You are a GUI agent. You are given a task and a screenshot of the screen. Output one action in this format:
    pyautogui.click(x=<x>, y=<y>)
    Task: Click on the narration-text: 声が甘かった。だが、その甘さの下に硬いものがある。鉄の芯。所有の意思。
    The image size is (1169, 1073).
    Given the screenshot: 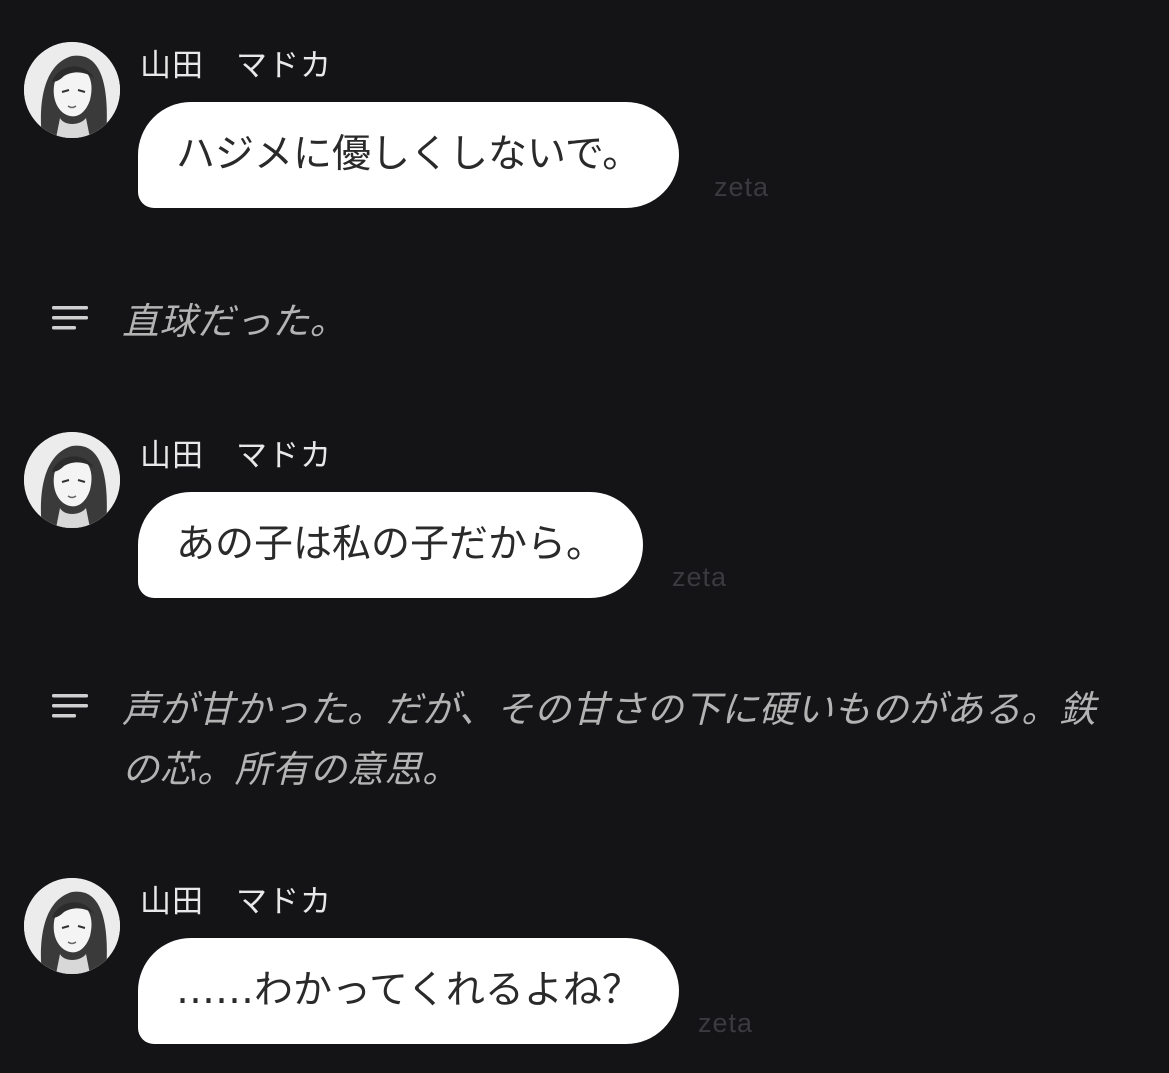 What is the action you would take?
    pyautogui.click(x=609, y=739)
    